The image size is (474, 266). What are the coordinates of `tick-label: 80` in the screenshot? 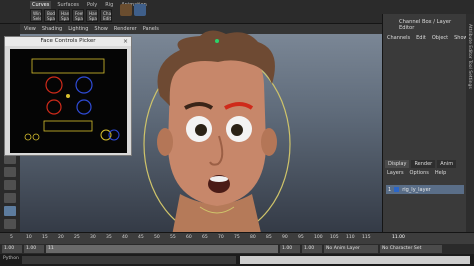 It's located at (253, 237).